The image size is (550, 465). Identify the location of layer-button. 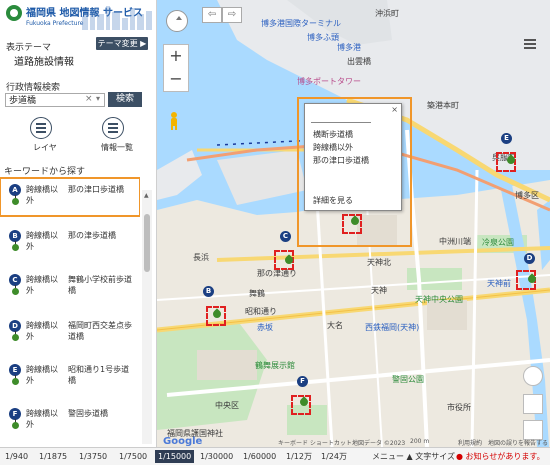
(41, 128).